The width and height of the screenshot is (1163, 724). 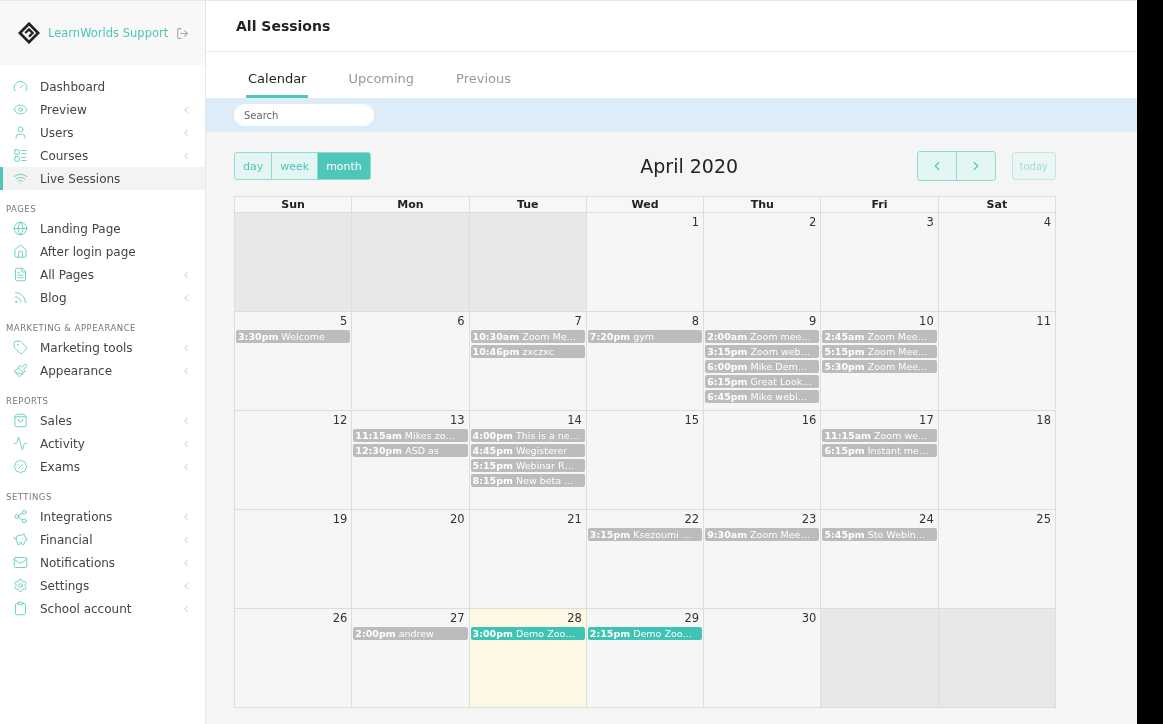 I want to click on search-field: Search, so click(x=304, y=115).